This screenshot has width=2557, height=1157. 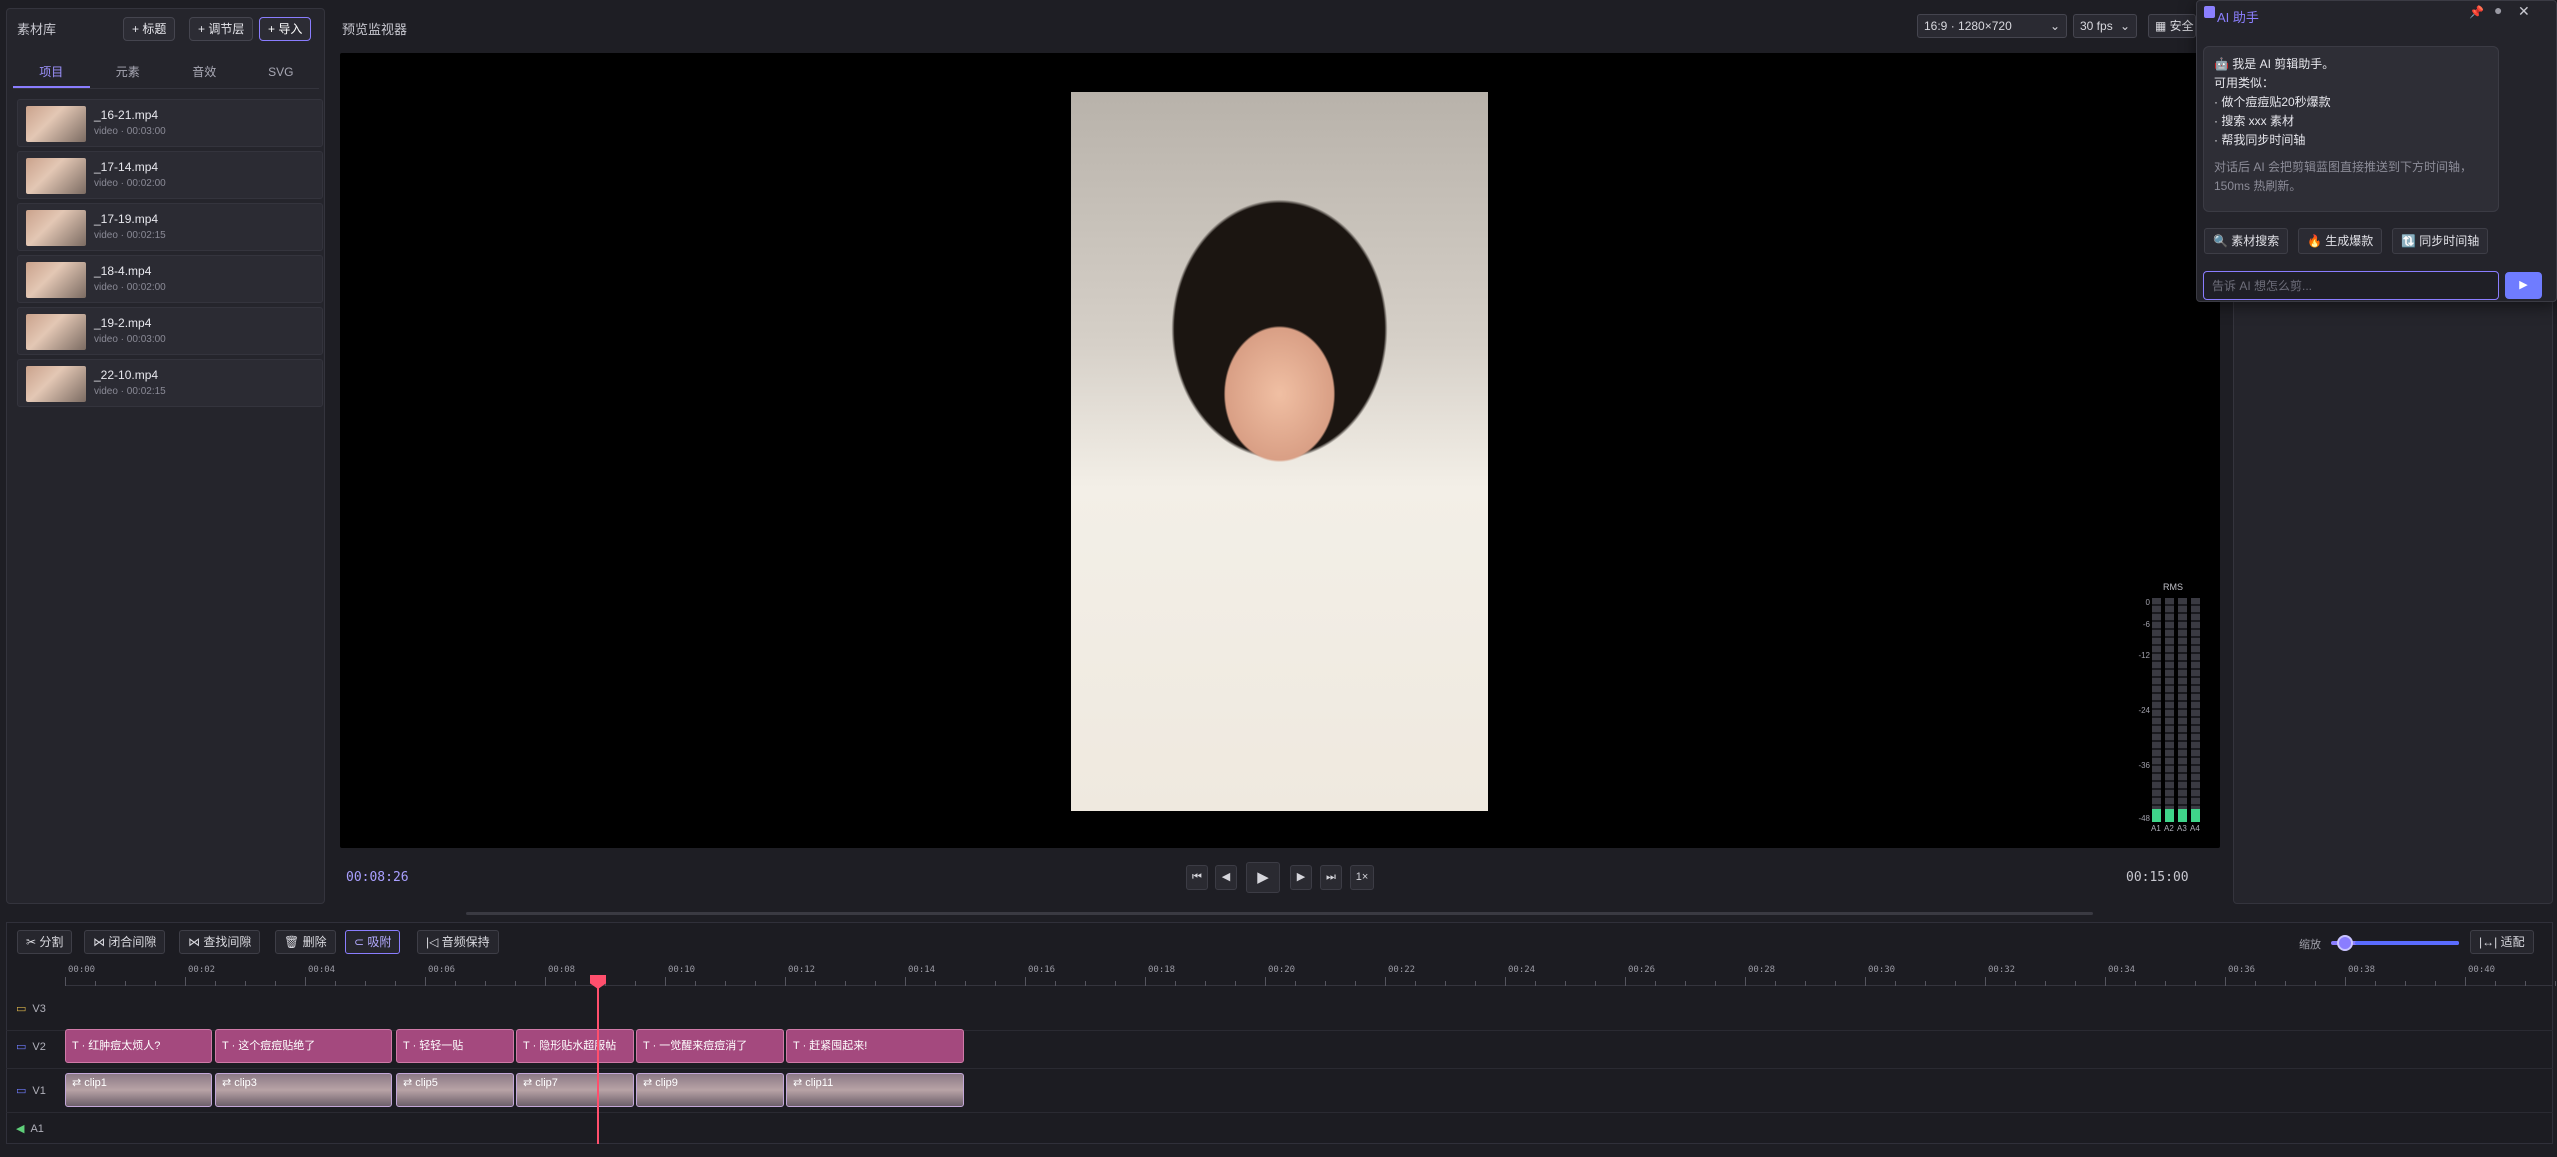 What do you see at coordinates (1362, 877) in the screenshot?
I see `playback-speed-button: 1×` at bounding box center [1362, 877].